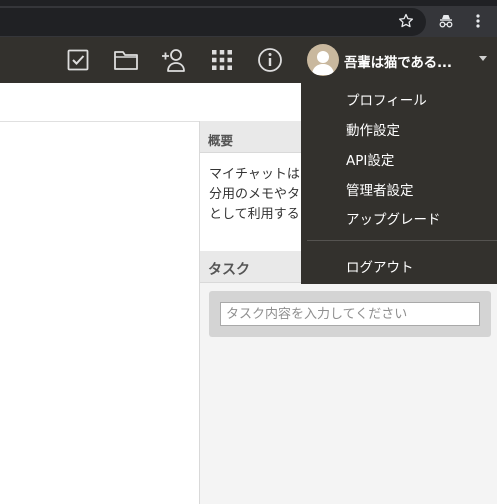 The image size is (497, 504). I want to click on summary-text: 分用のメモやタ, so click(255, 194).